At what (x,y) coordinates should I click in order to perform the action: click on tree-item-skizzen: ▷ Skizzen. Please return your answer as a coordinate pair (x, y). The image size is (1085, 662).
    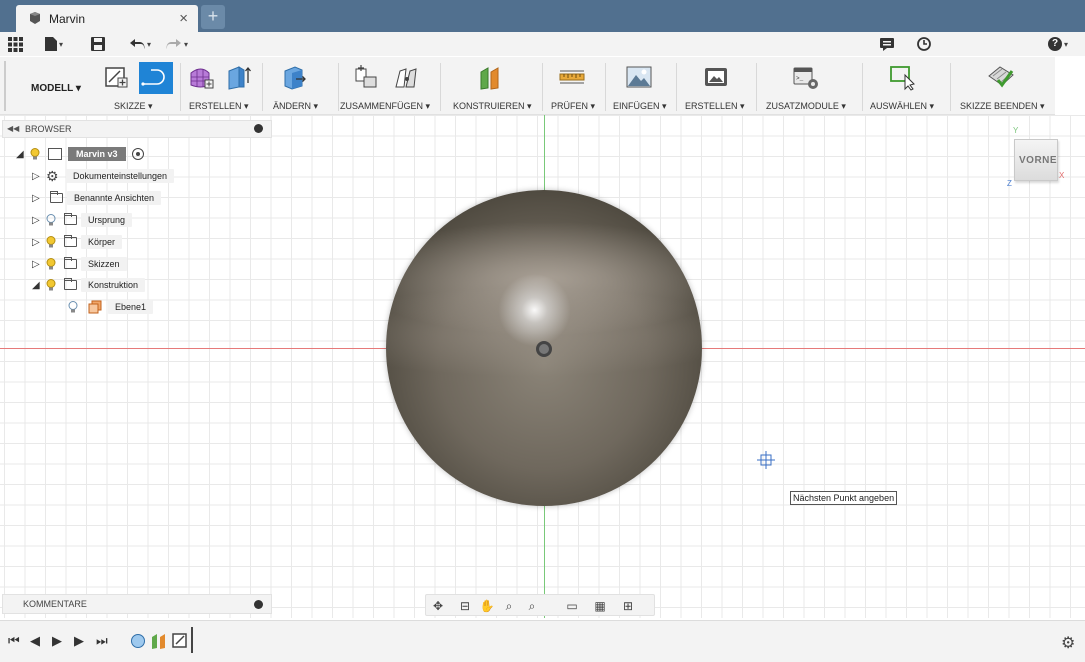
    Looking at the image, I should click on (79, 264).